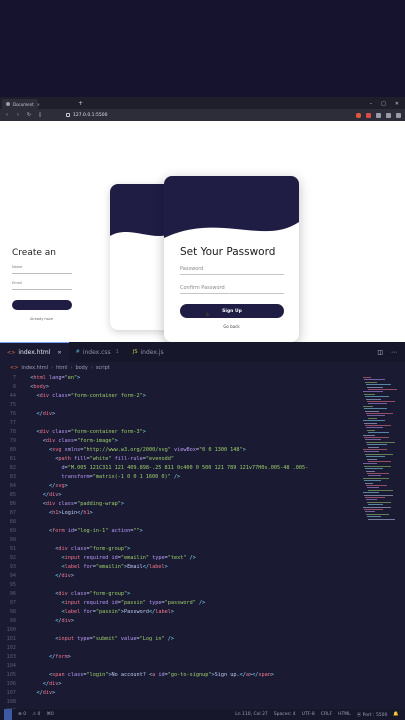 This screenshot has height=720, width=405. I want to click on confirm-password-input, so click(232, 288).